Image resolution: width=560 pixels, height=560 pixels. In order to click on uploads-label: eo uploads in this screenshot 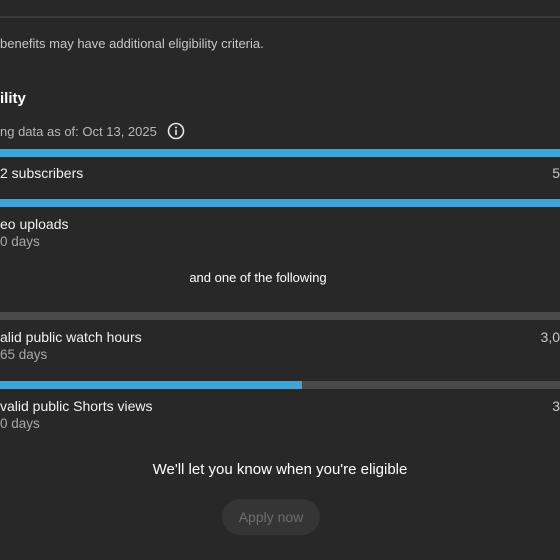, I will do `click(34, 224)`.